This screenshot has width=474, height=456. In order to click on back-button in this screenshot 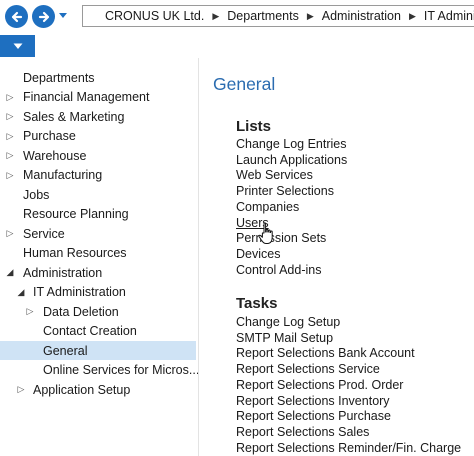, I will do `click(16, 16)`.